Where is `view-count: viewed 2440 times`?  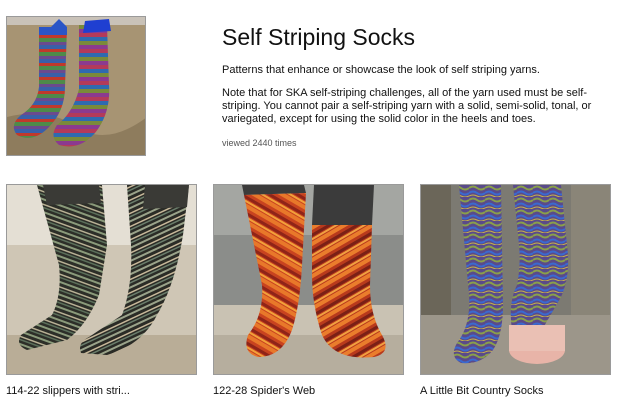
view-count: viewed 2440 times is located at coordinates (259, 143).